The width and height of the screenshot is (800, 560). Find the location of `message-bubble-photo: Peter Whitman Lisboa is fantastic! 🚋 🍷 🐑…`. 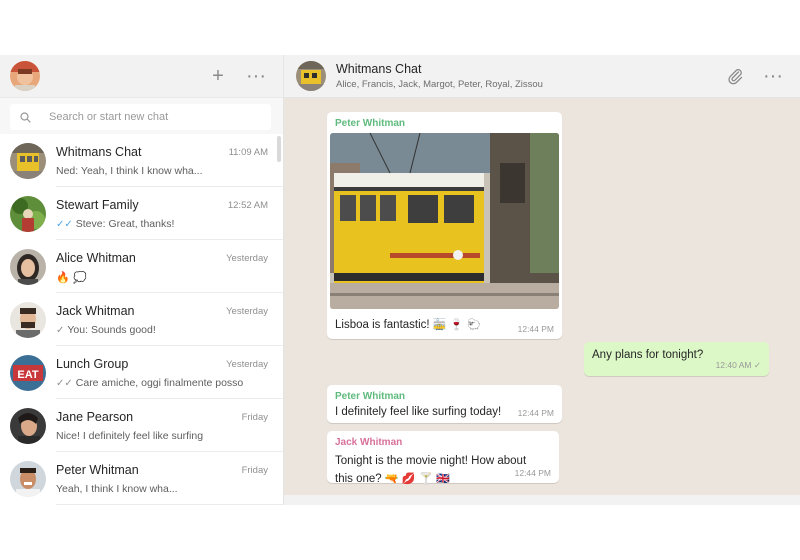

message-bubble-photo: Peter Whitman Lisboa is fantastic! 🚋 🍷 🐑… is located at coordinates (444, 225).